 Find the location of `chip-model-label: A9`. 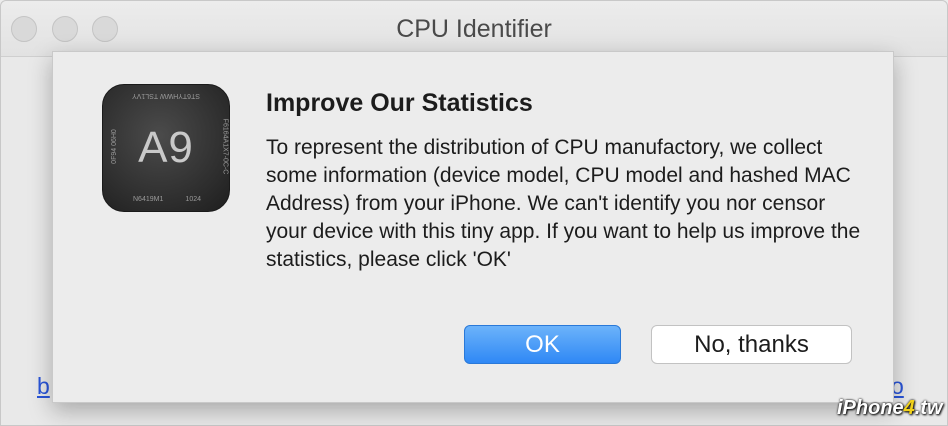

chip-model-label: A9 is located at coordinates (166, 147).